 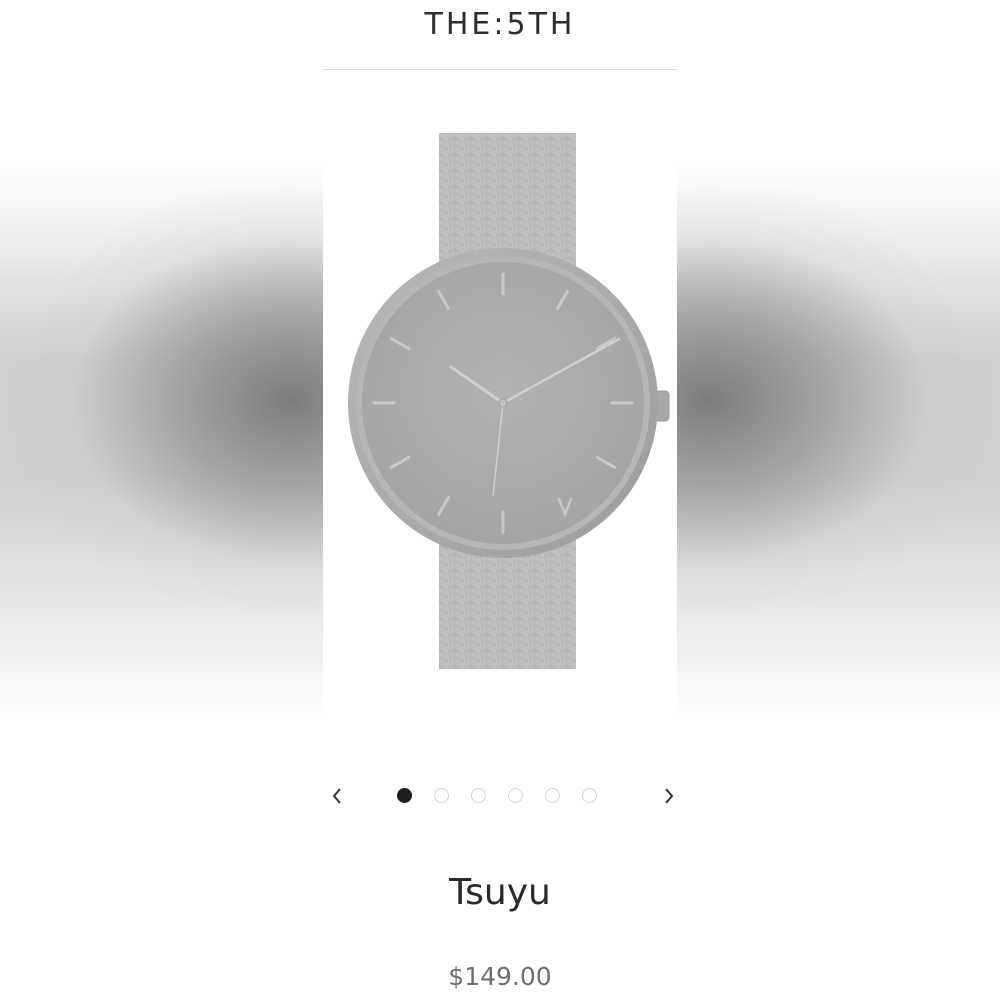 I want to click on header: THE:5TH, so click(x=500, y=35).